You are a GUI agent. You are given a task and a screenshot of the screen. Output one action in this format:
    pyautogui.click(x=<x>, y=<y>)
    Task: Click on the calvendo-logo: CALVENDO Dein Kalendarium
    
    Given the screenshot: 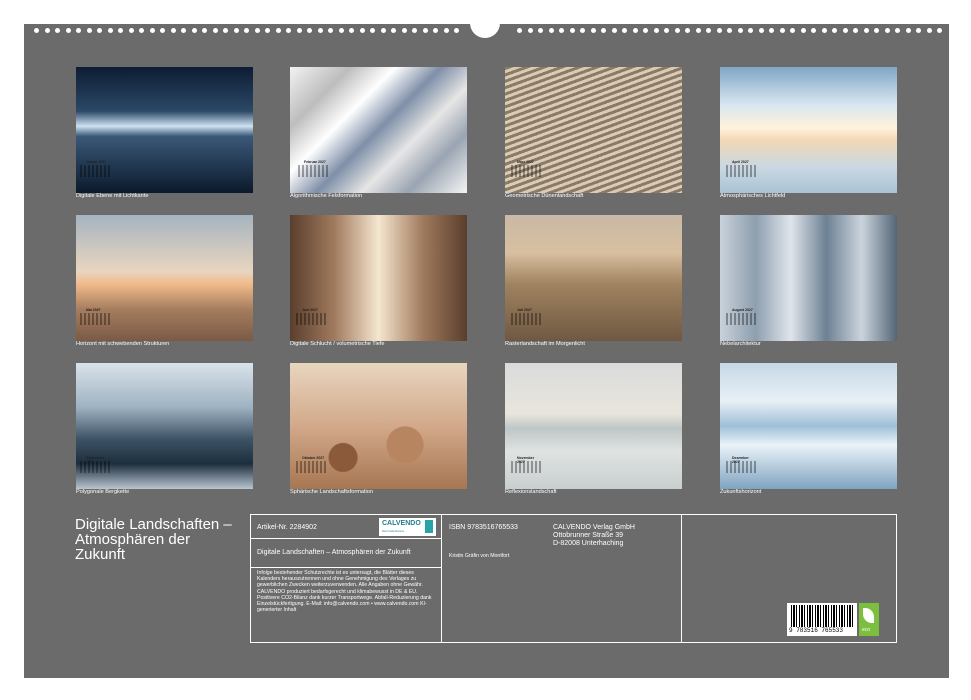 What is the action you would take?
    pyautogui.click(x=407, y=527)
    